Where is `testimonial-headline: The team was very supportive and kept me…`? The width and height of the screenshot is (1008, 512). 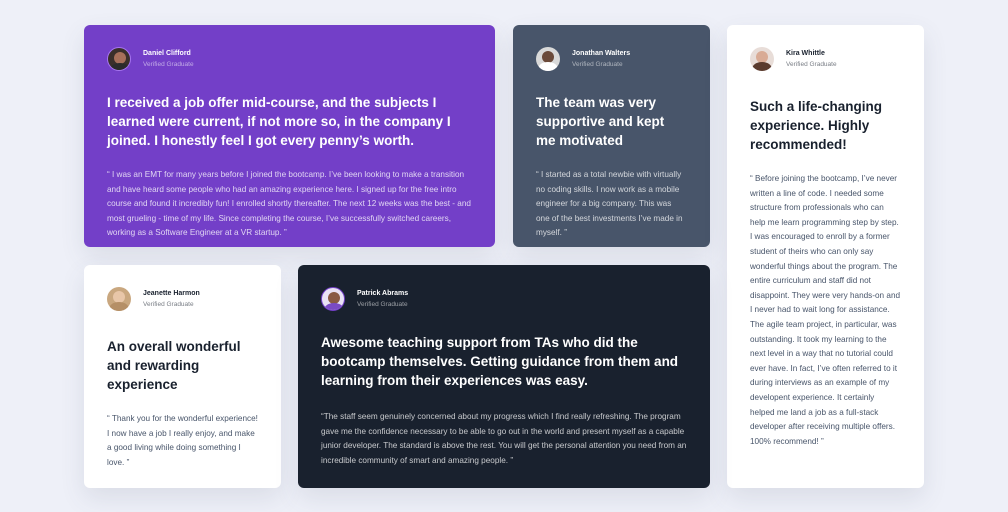
testimonial-headline: The team was very supportive and kept me… is located at coordinates (600, 121).